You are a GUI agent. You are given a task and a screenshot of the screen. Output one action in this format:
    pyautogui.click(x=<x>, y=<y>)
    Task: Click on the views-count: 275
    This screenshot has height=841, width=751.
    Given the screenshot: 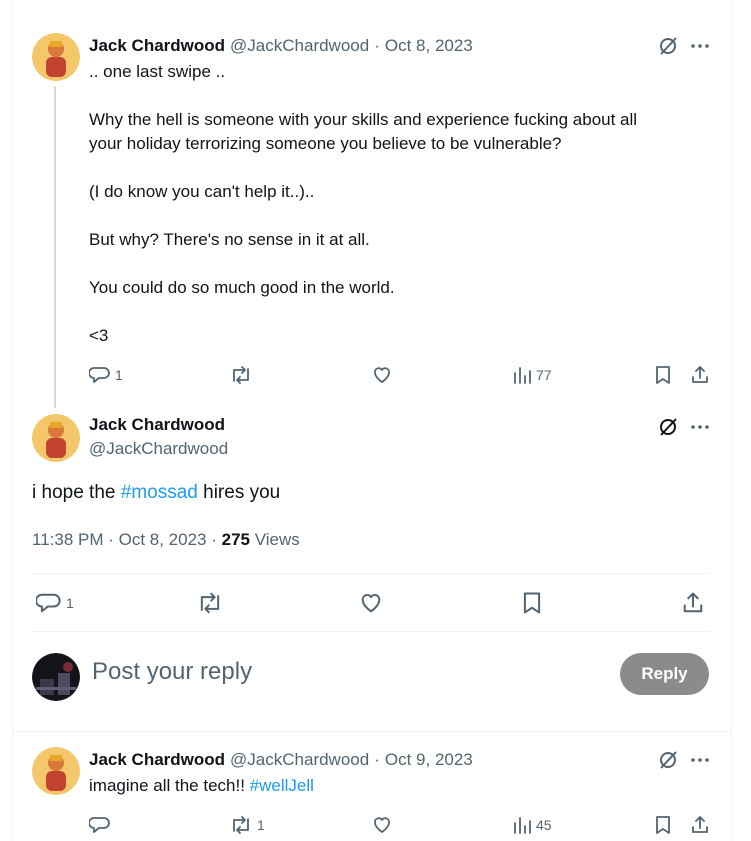 What is the action you would take?
    pyautogui.click(x=235, y=539)
    